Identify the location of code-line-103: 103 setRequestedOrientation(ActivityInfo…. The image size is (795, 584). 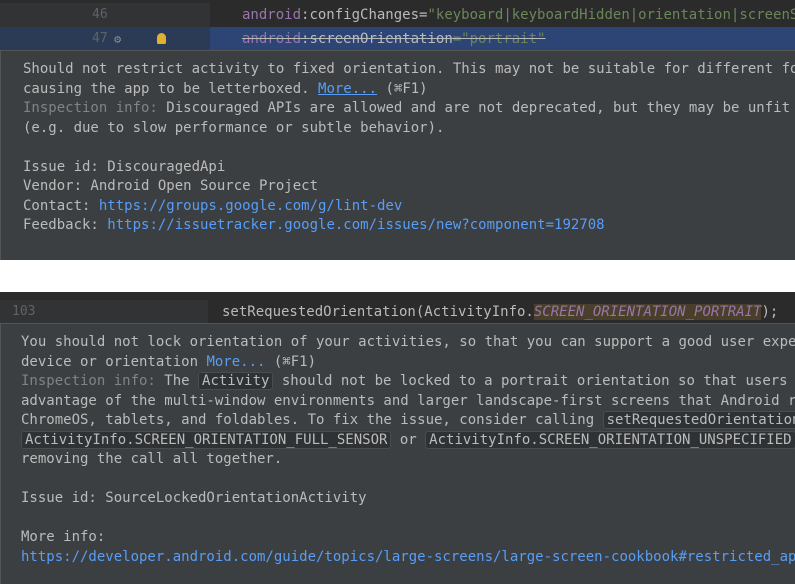
(397, 312).